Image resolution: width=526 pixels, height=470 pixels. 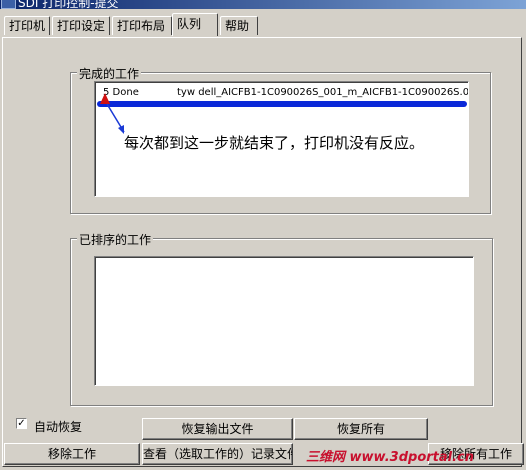 What do you see at coordinates (105, 98) in the screenshot?
I see `marker-triangle-icon` at bounding box center [105, 98].